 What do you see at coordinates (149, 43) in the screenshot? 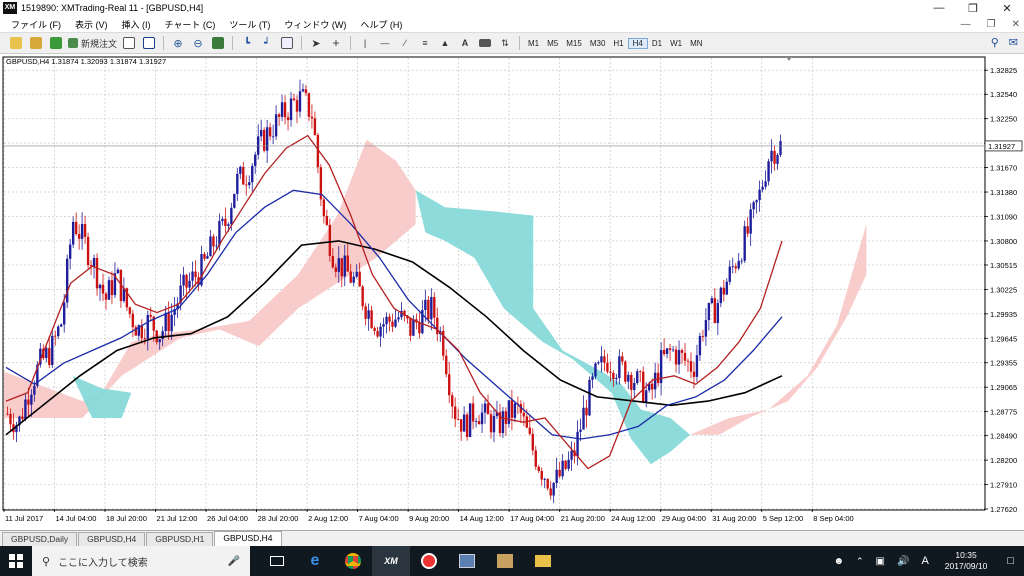
I see `fullscreen-button` at bounding box center [149, 43].